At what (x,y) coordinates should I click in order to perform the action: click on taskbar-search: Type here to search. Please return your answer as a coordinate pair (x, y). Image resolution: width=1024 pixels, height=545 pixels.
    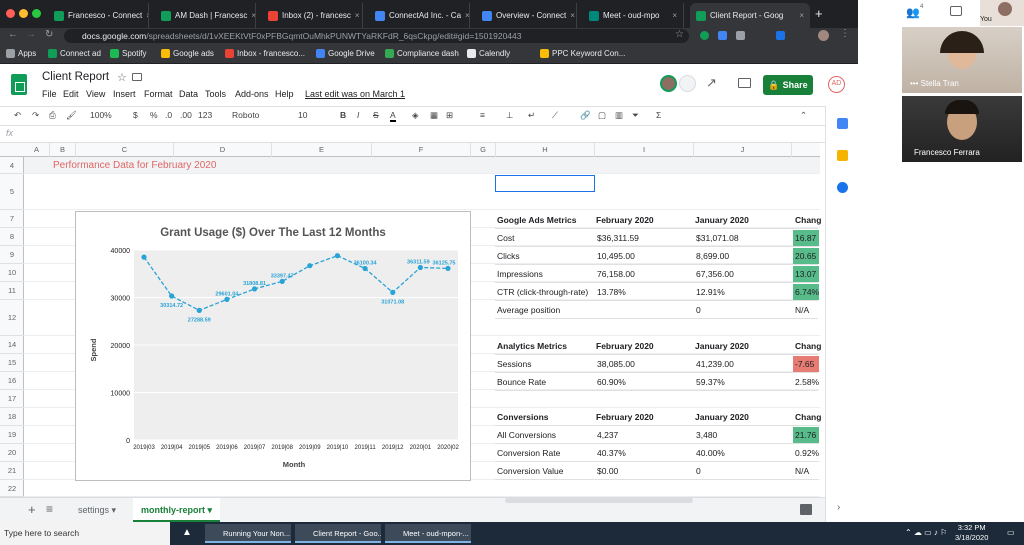
    Looking at the image, I should click on (85, 533).